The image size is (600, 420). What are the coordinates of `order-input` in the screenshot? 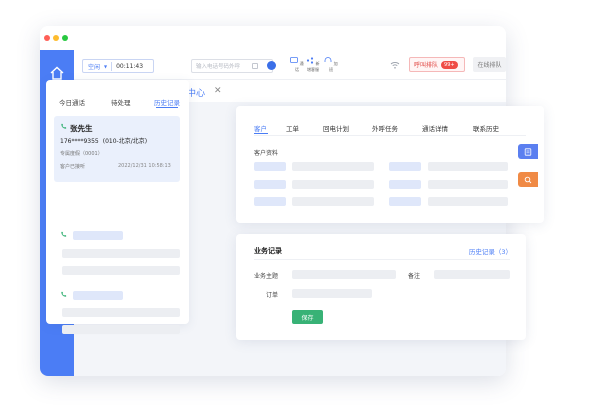 It's located at (332, 293).